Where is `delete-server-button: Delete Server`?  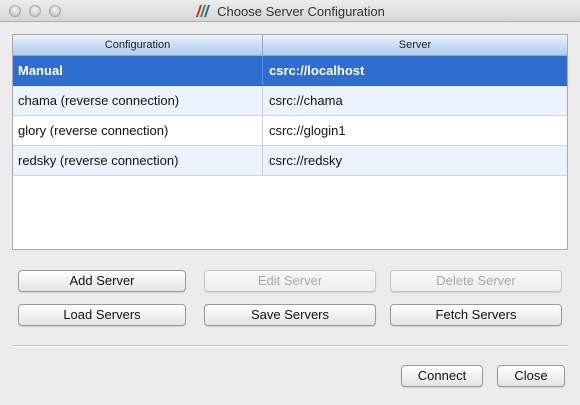 delete-server-button: Delete Server is located at coordinates (476, 281).